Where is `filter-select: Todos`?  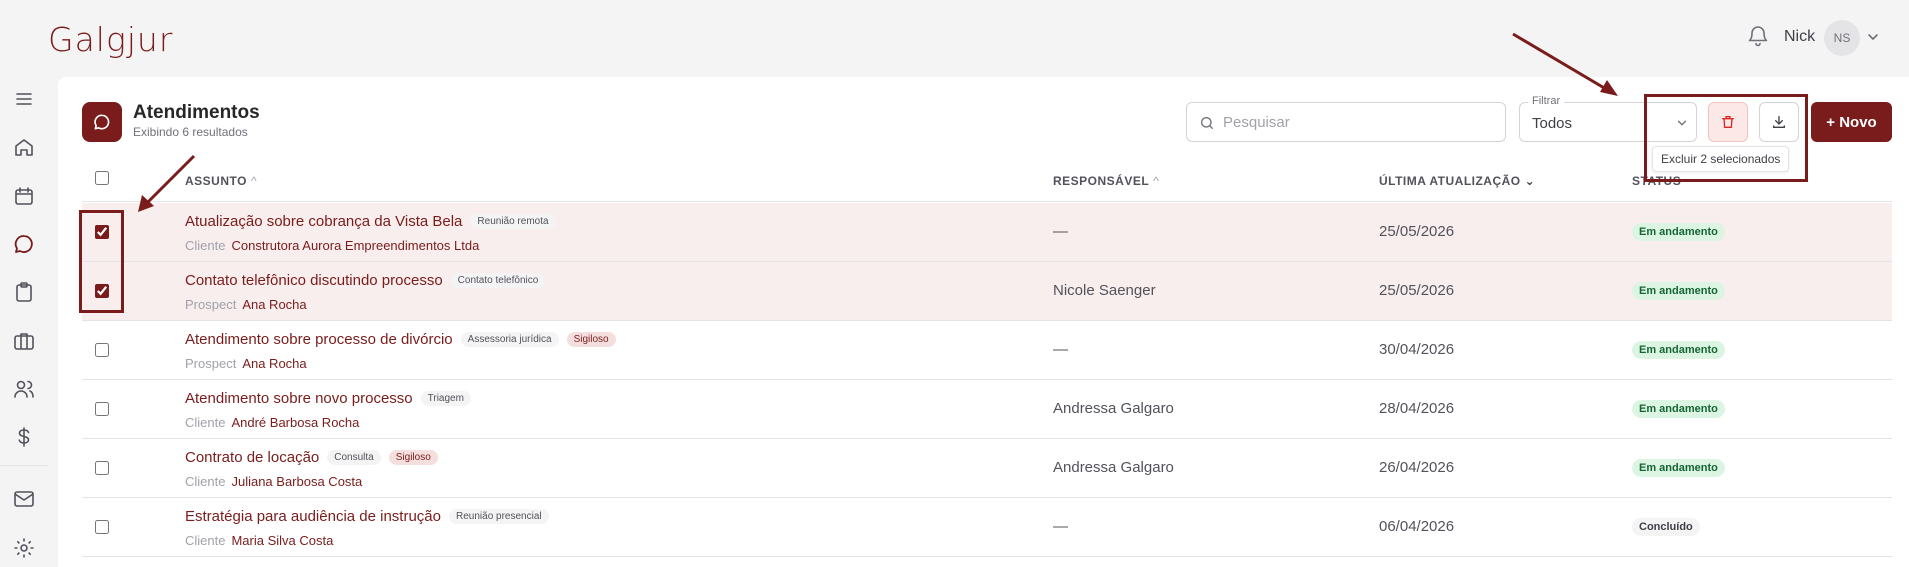
filter-select: Todos is located at coordinates (1608, 122).